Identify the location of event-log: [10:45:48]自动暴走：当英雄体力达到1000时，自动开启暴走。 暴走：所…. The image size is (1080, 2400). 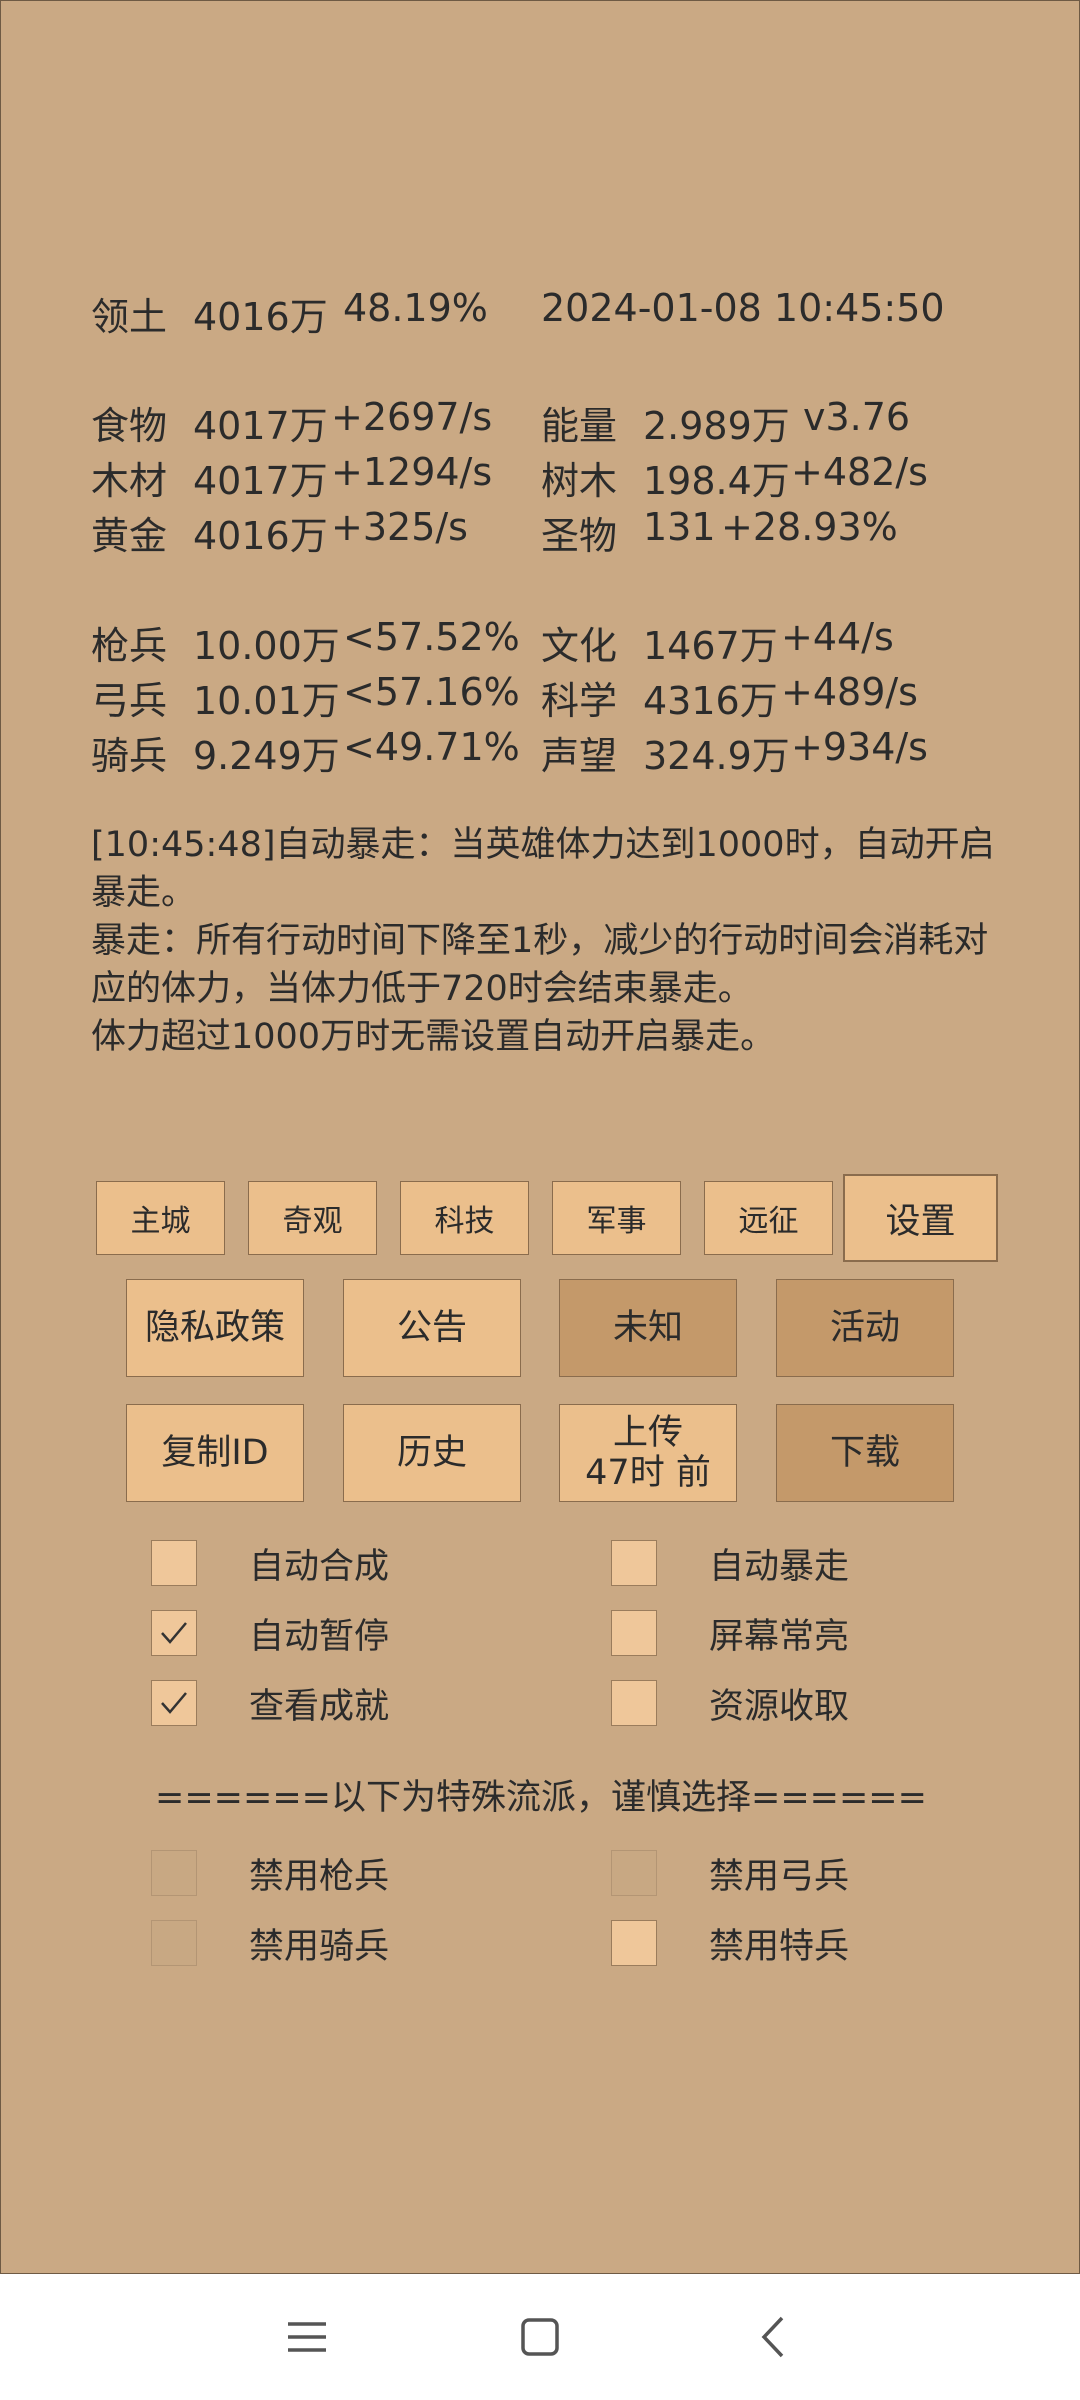
(551, 941).